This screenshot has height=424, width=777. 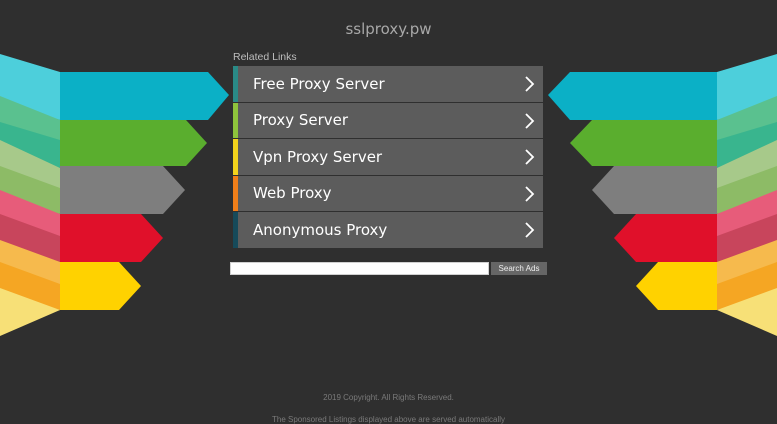 I want to click on related-links-heading: Related Links, so click(x=265, y=57).